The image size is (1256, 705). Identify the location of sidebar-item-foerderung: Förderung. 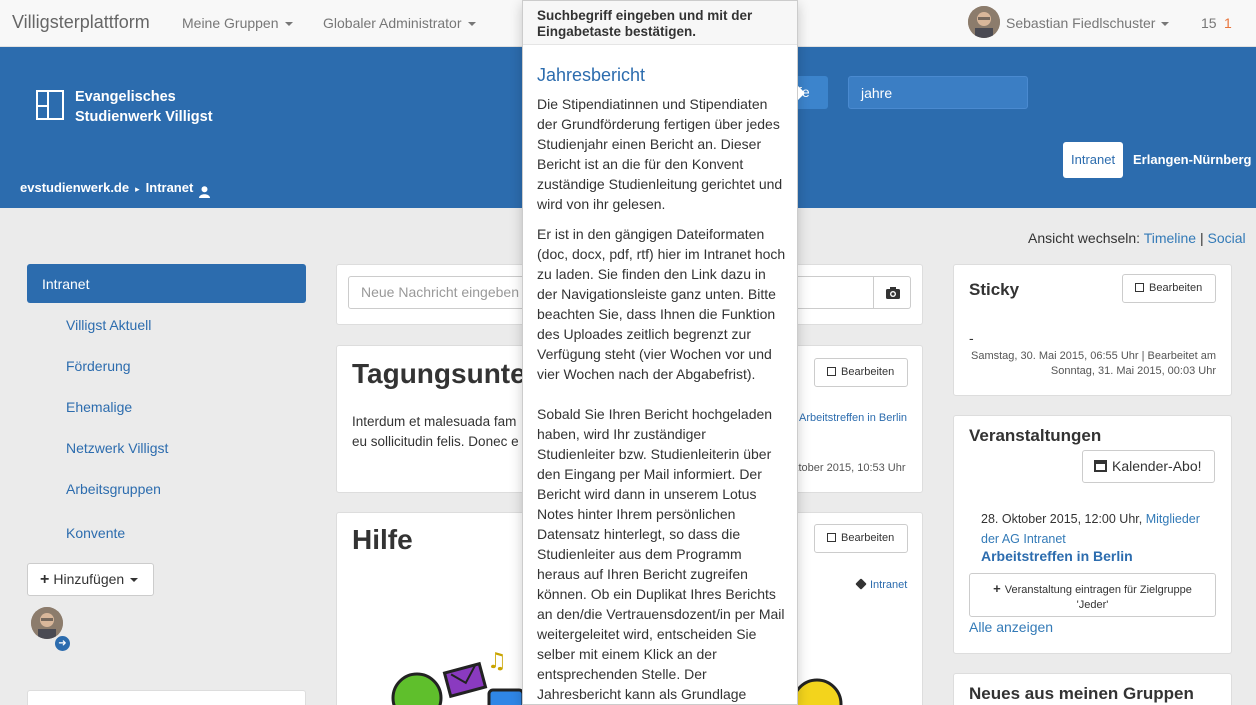
(98, 366).